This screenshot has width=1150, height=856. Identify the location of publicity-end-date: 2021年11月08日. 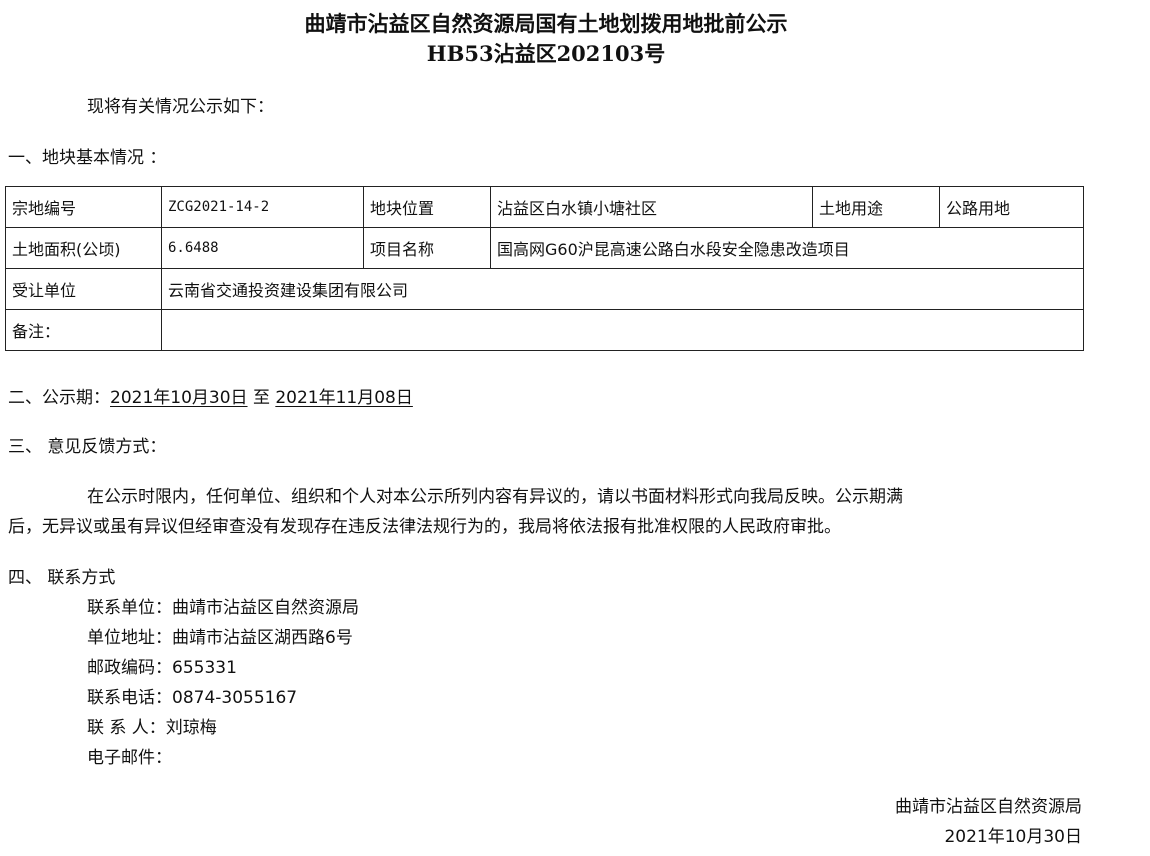
(344, 398).